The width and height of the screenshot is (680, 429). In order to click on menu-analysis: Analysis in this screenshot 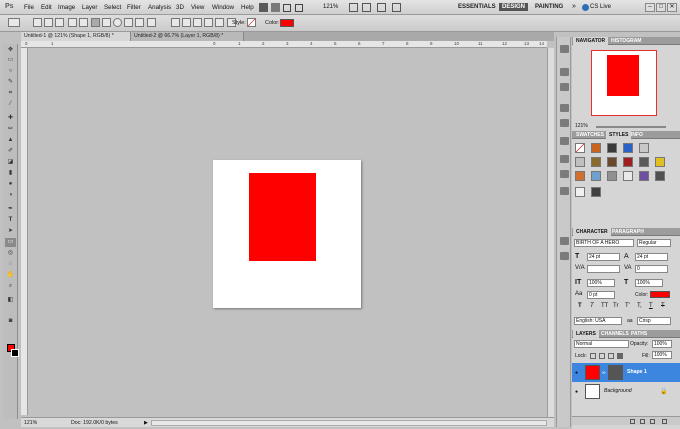, I will do `click(159, 7)`.